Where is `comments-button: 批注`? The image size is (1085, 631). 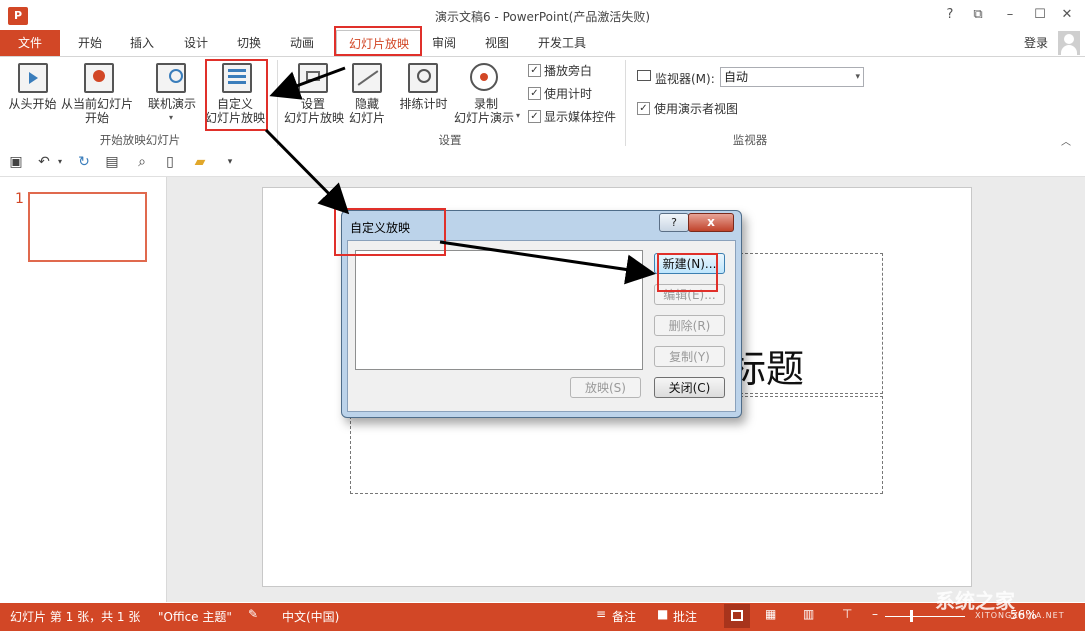
comments-button: 批注 is located at coordinates (685, 616).